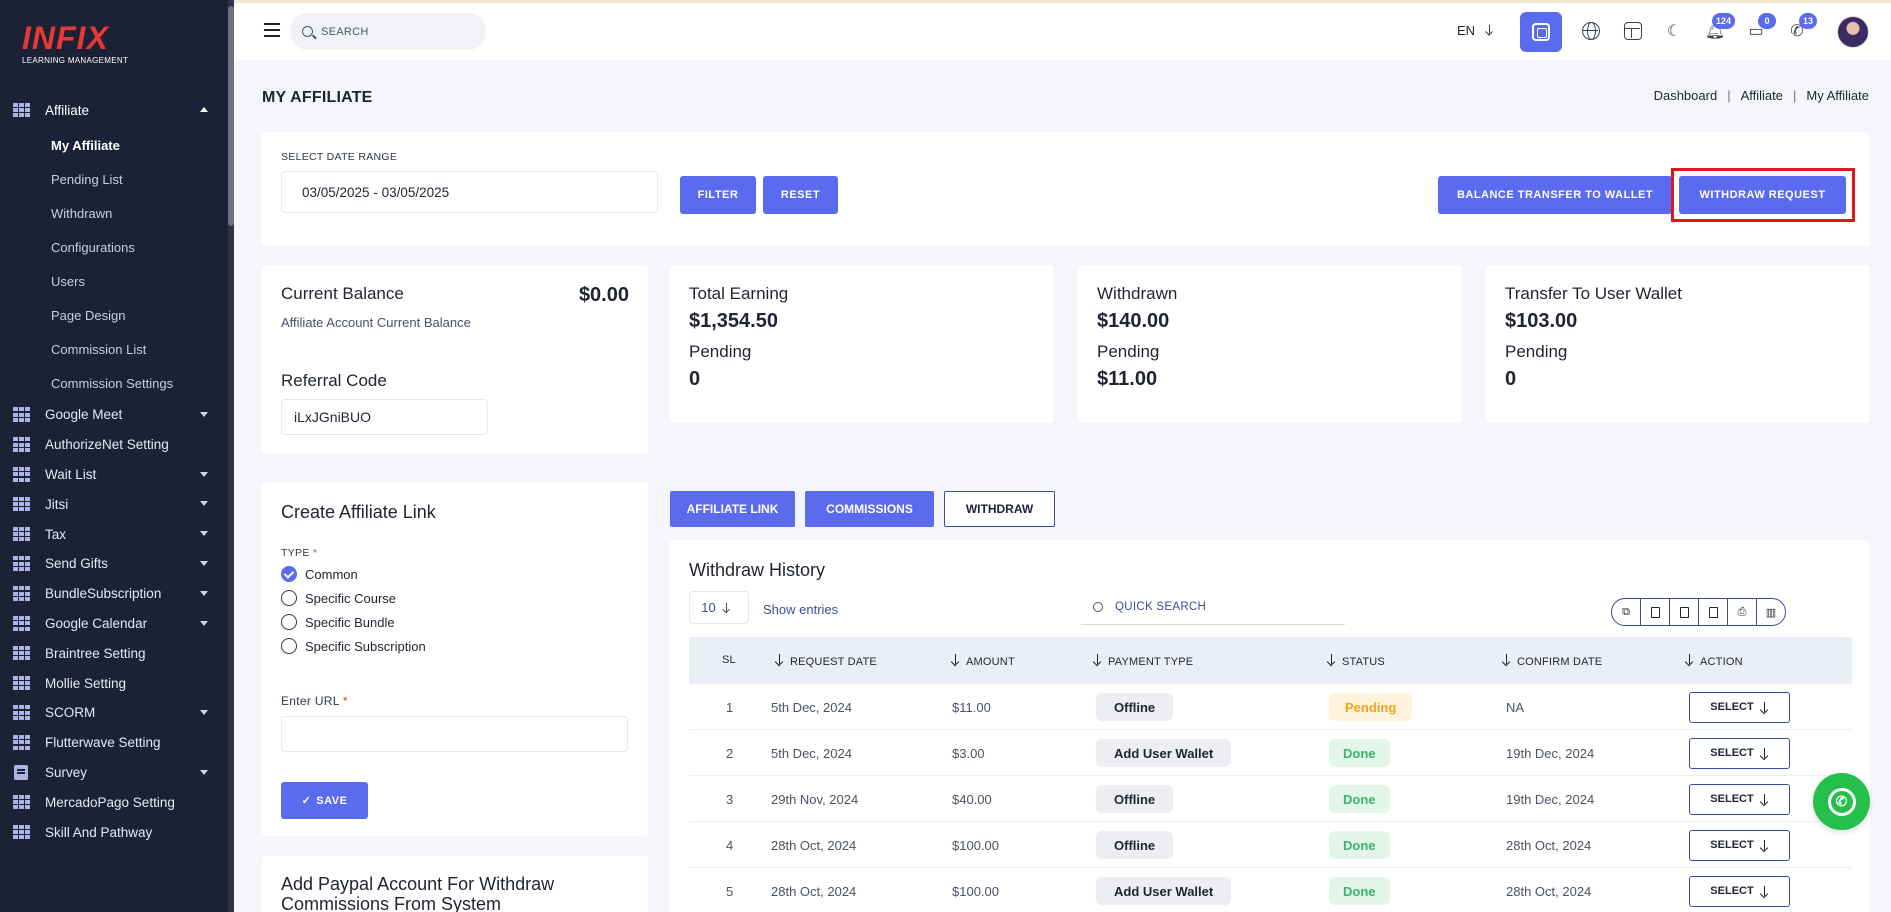  What do you see at coordinates (114, 213) in the screenshot?
I see `sidebar-subitem-withdrawn: Withdrawn` at bounding box center [114, 213].